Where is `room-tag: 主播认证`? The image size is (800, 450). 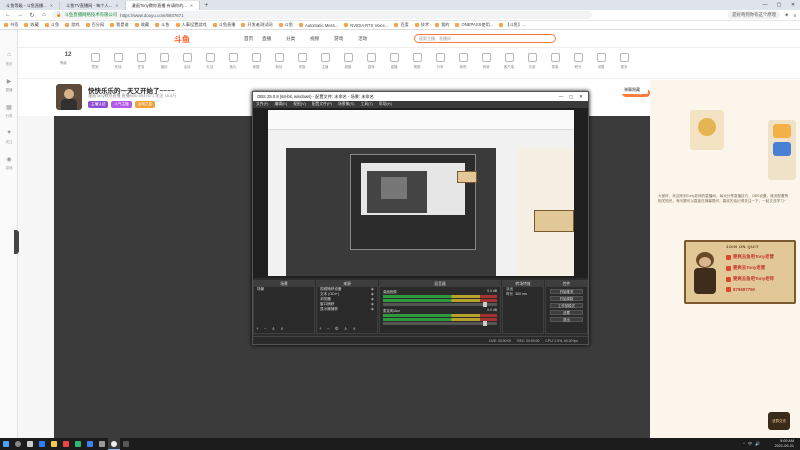
room-tag: 主播认证 is located at coordinates (98, 104).